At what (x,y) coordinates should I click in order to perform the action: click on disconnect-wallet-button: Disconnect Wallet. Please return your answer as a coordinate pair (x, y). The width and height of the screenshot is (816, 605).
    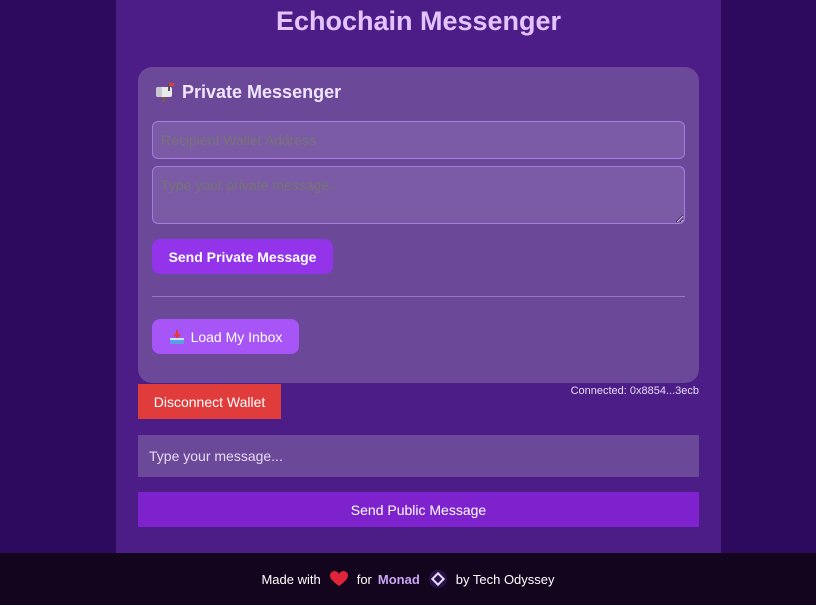
    Looking at the image, I should click on (209, 401).